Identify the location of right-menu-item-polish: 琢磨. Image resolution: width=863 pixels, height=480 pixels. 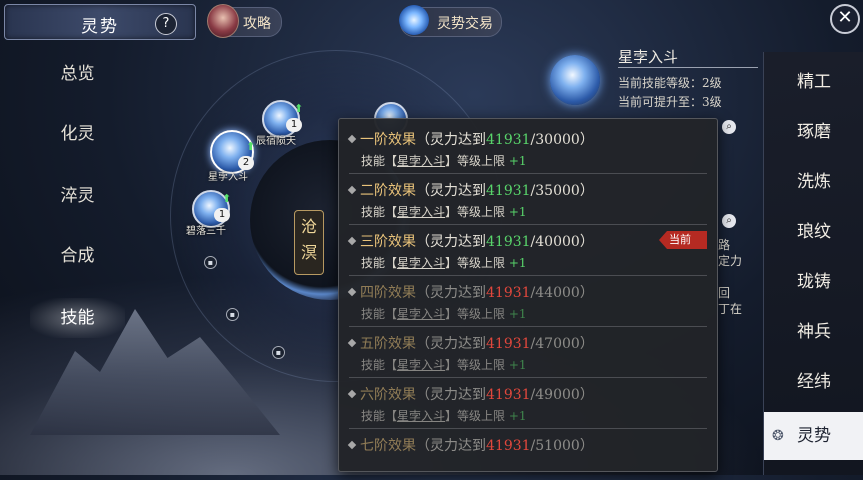
(813, 132).